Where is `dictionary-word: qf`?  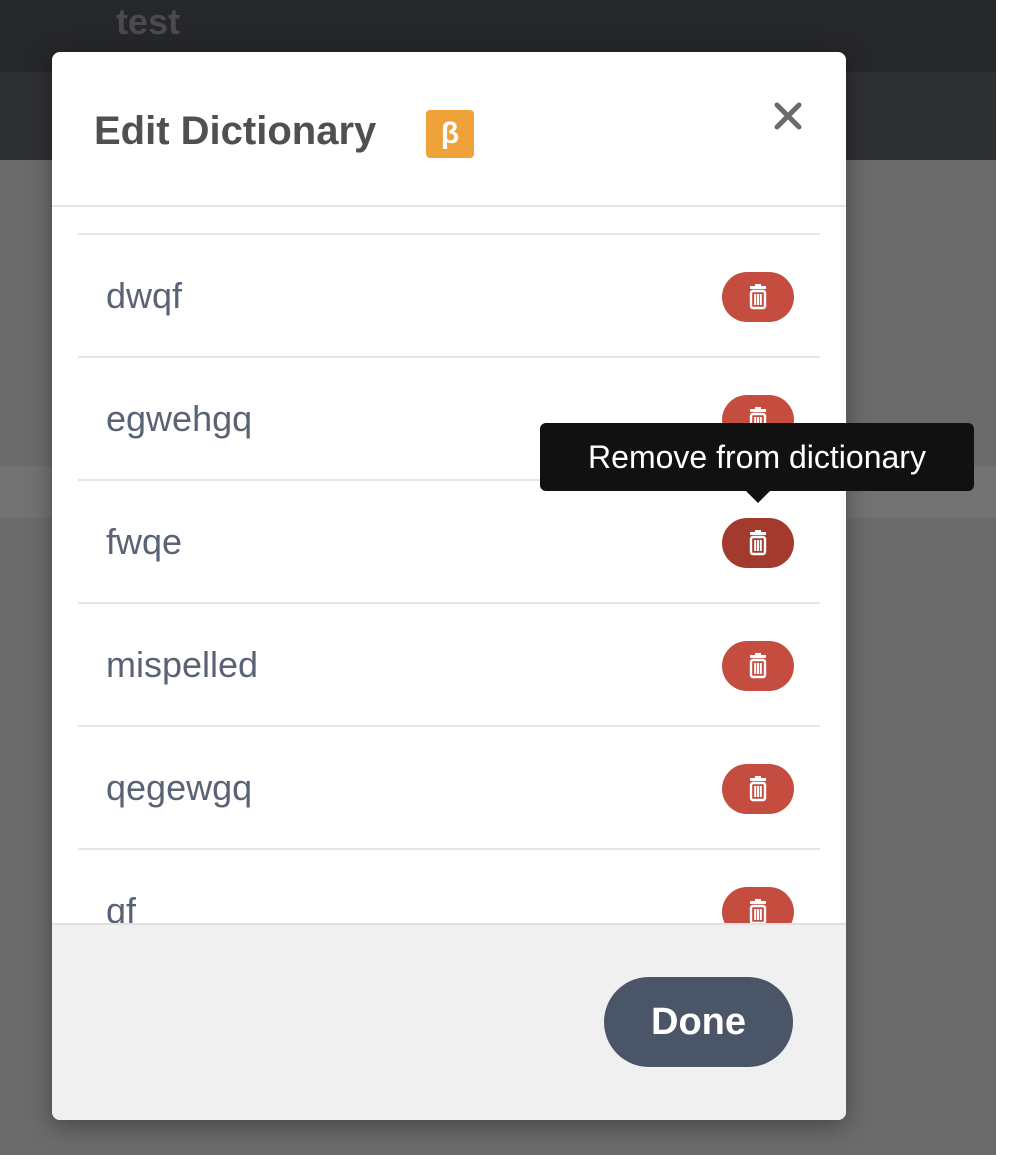 dictionary-word: qf is located at coordinates (121, 906).